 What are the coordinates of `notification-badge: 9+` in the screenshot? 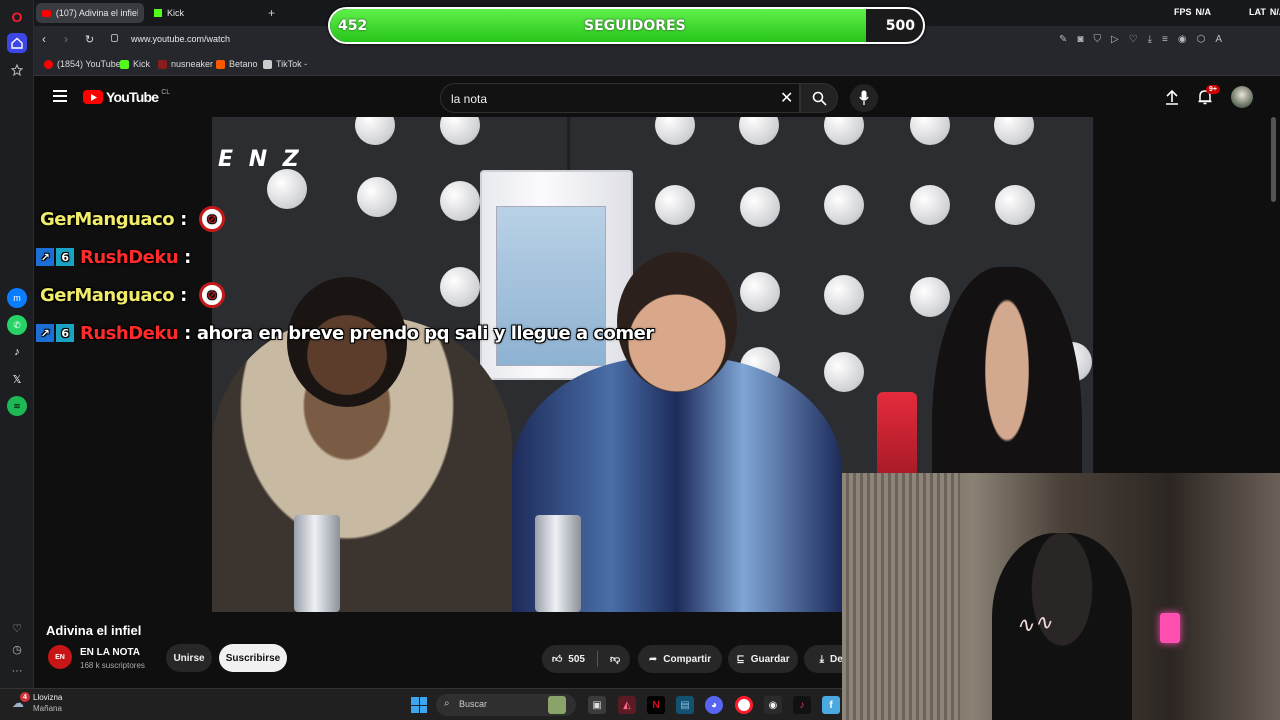 It's located at (1213, 89).